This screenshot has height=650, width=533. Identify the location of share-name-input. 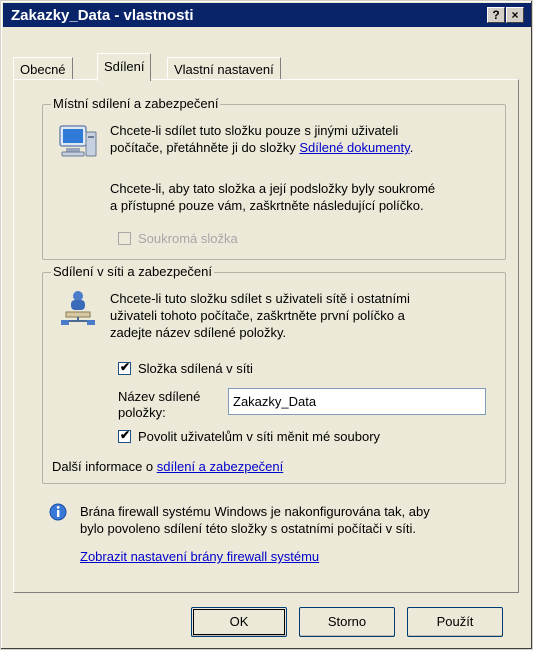
(357, 401).